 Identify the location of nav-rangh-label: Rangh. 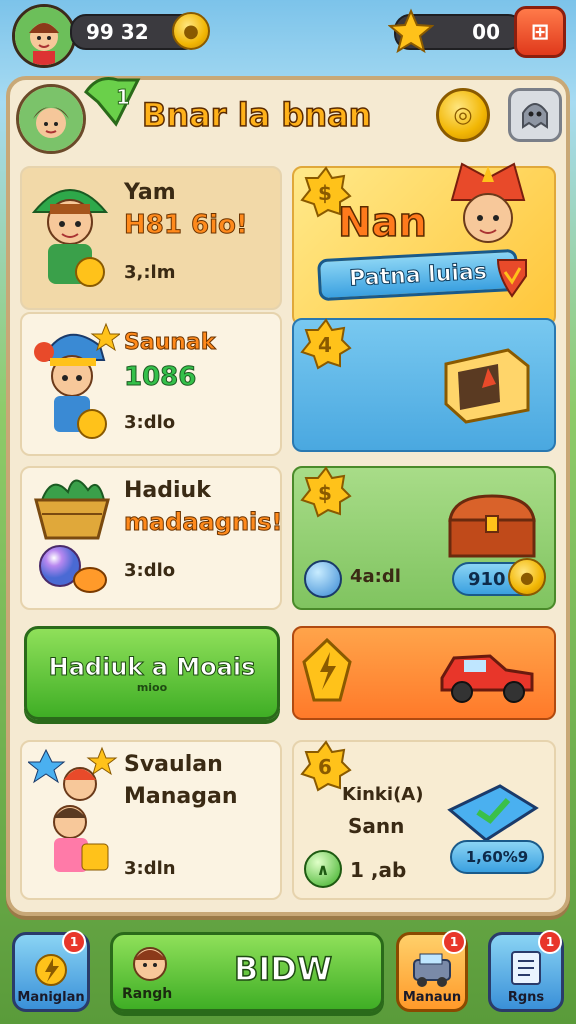
(147, 994).